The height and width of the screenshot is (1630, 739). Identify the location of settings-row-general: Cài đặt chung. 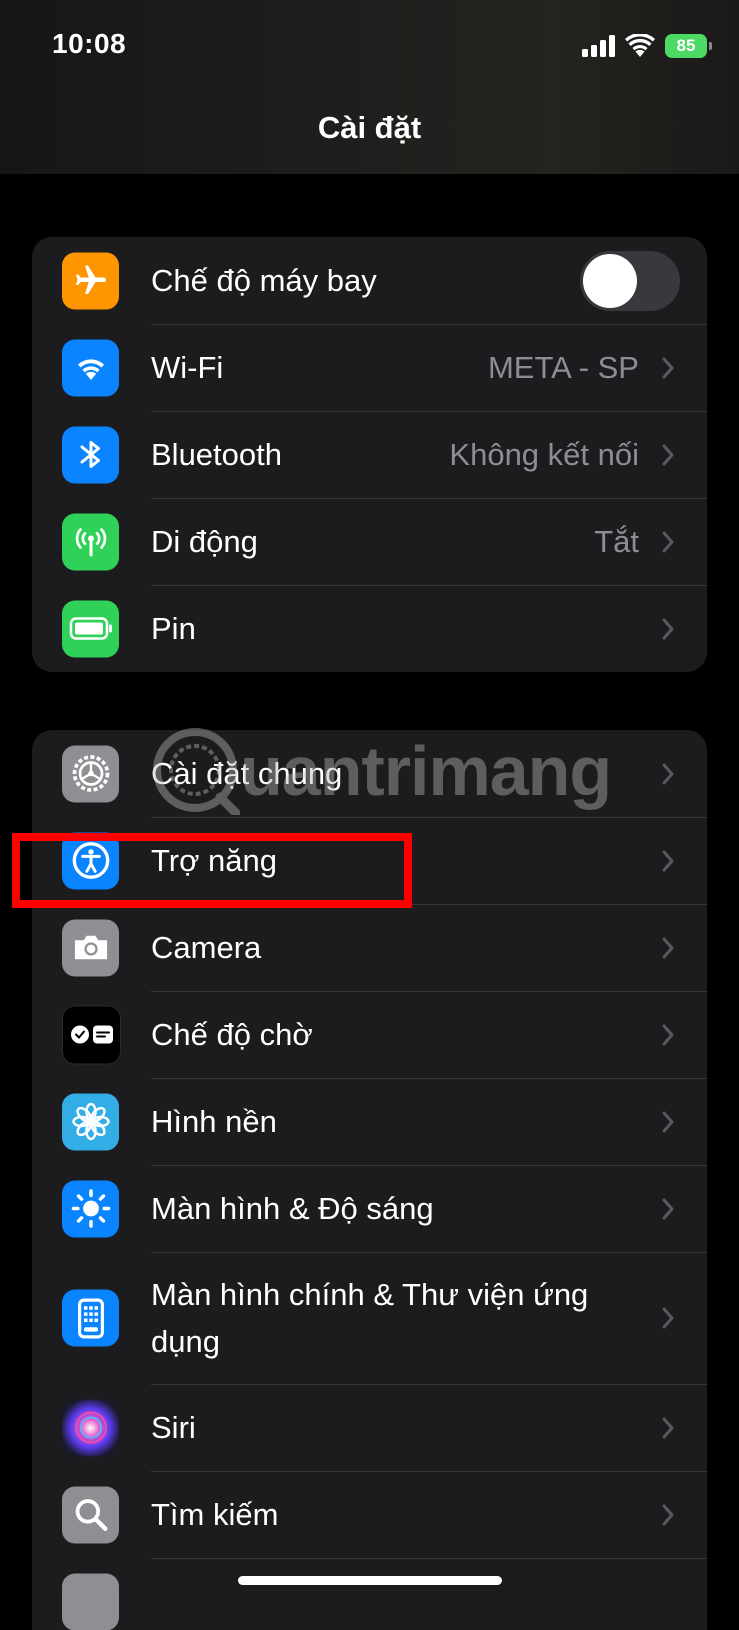
(369, 773).